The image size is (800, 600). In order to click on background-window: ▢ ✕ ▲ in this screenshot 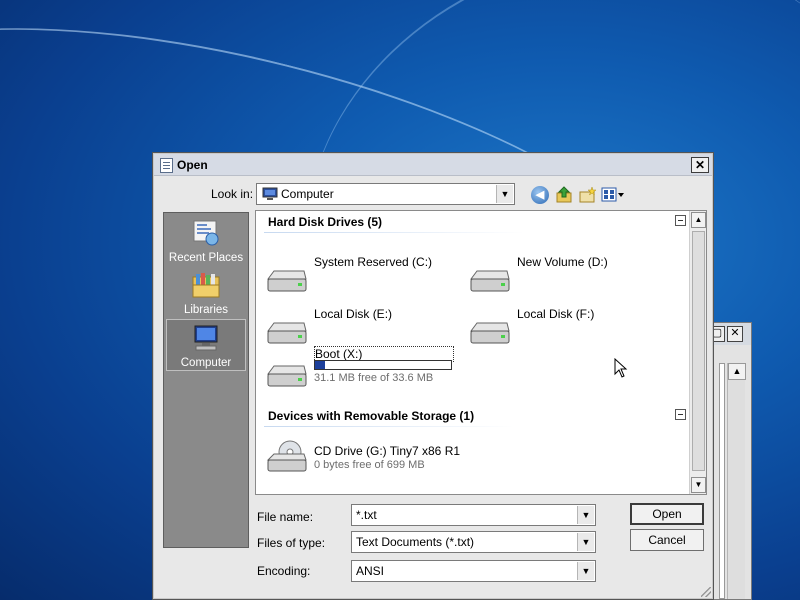, I will do `click(730, 461)`.